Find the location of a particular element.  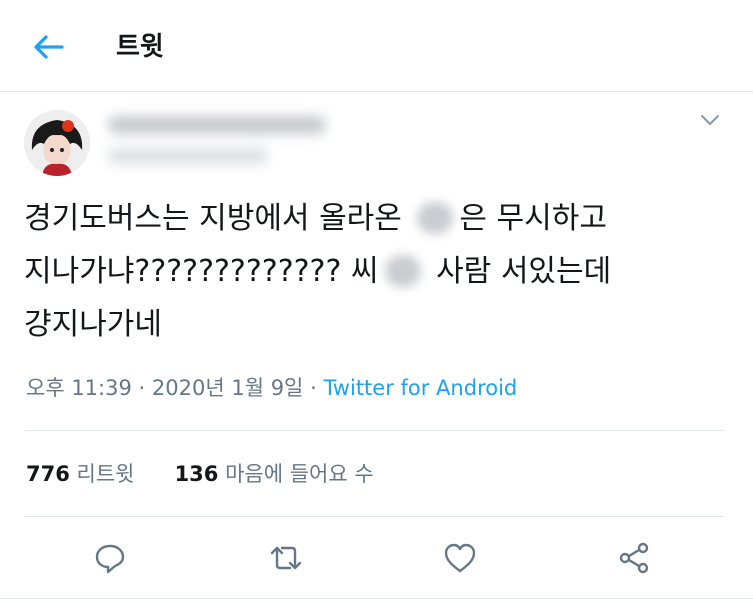

reply-icon is located at coordinates (110, 559).